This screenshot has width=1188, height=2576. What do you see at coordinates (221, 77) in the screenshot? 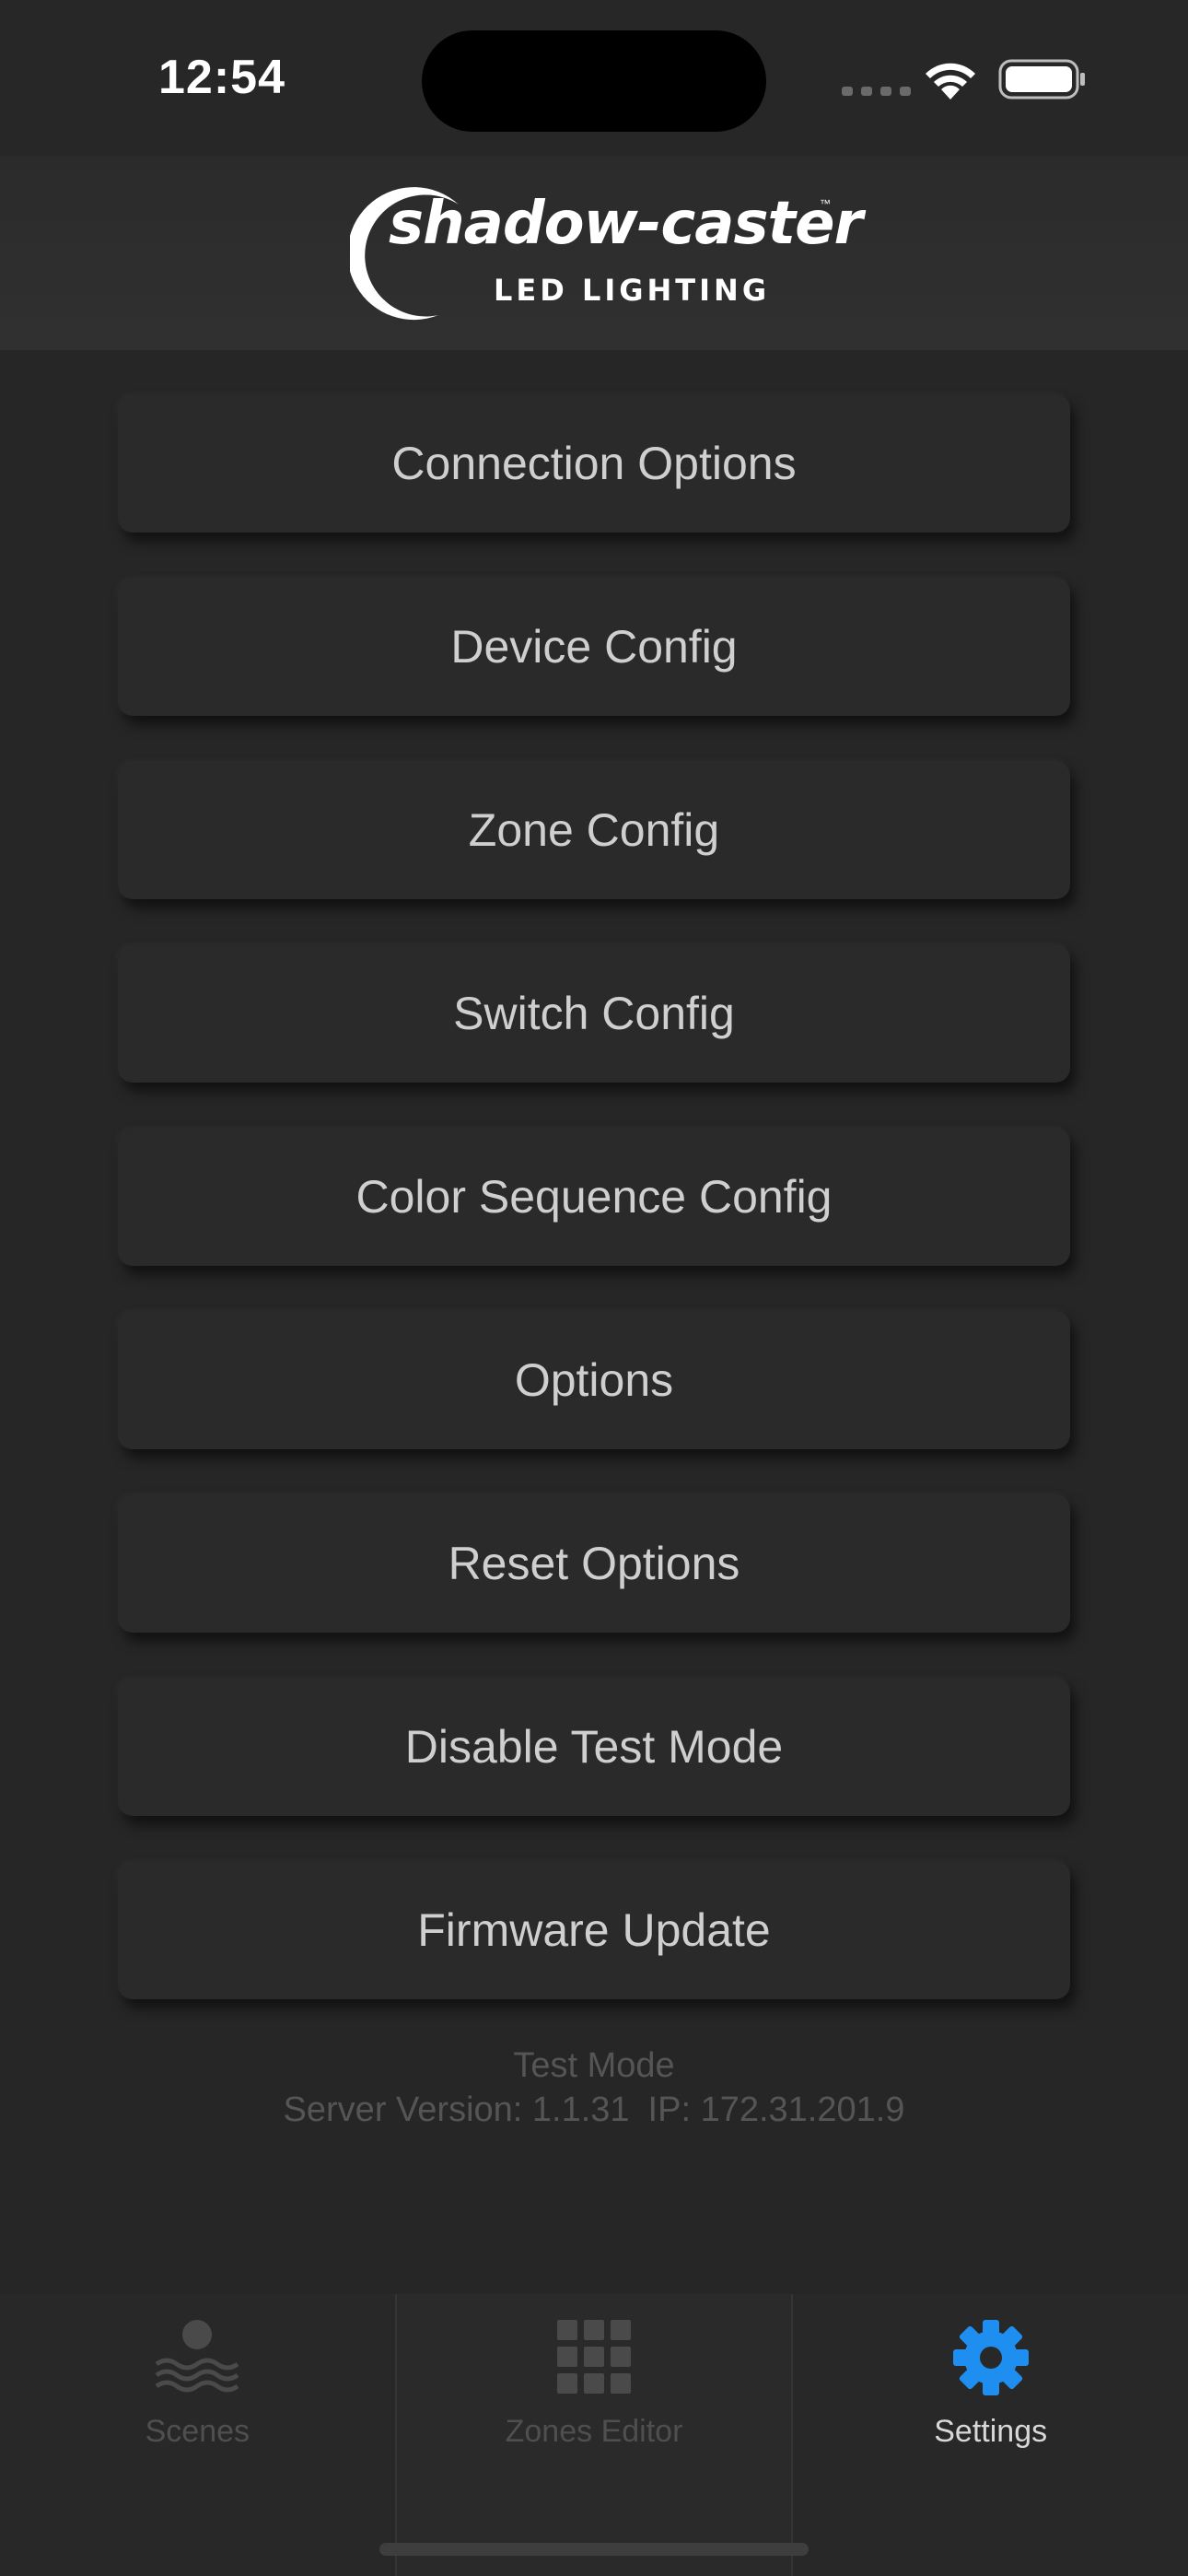
I see `status-time: 12:54` at bounding box center [221, 77].